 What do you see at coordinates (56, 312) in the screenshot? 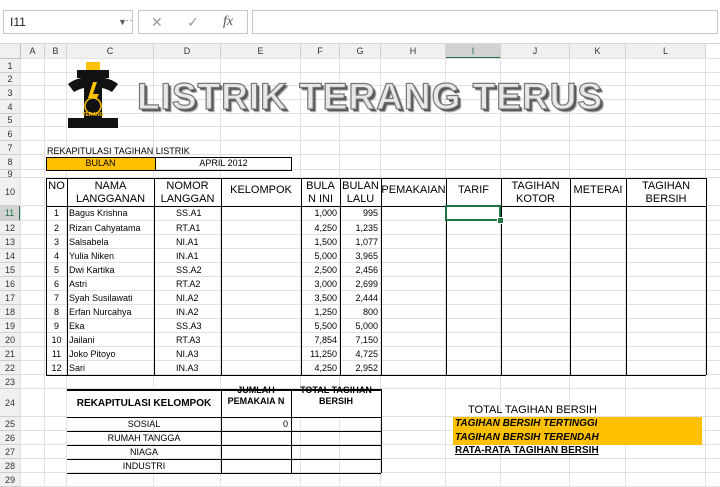
I see `customer-no: 8` at bounding box center [56, 312].